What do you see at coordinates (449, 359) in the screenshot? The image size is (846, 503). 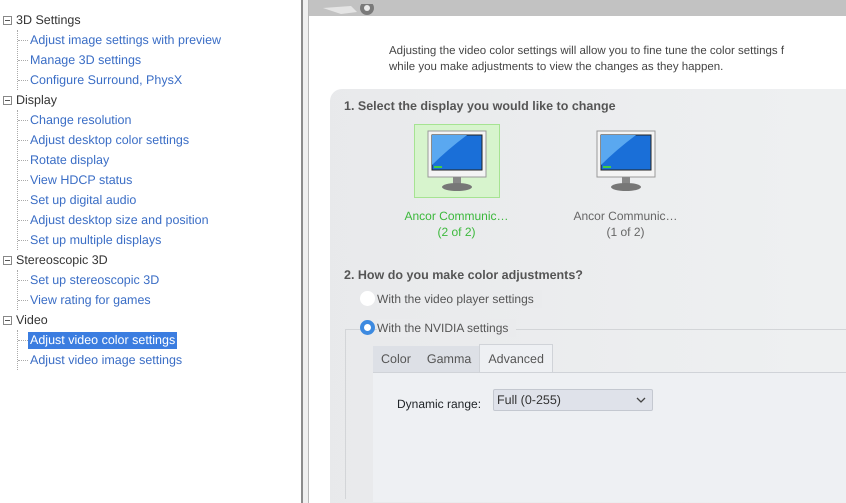 I see `tab: Gamma` at bounding box center [449, 359].